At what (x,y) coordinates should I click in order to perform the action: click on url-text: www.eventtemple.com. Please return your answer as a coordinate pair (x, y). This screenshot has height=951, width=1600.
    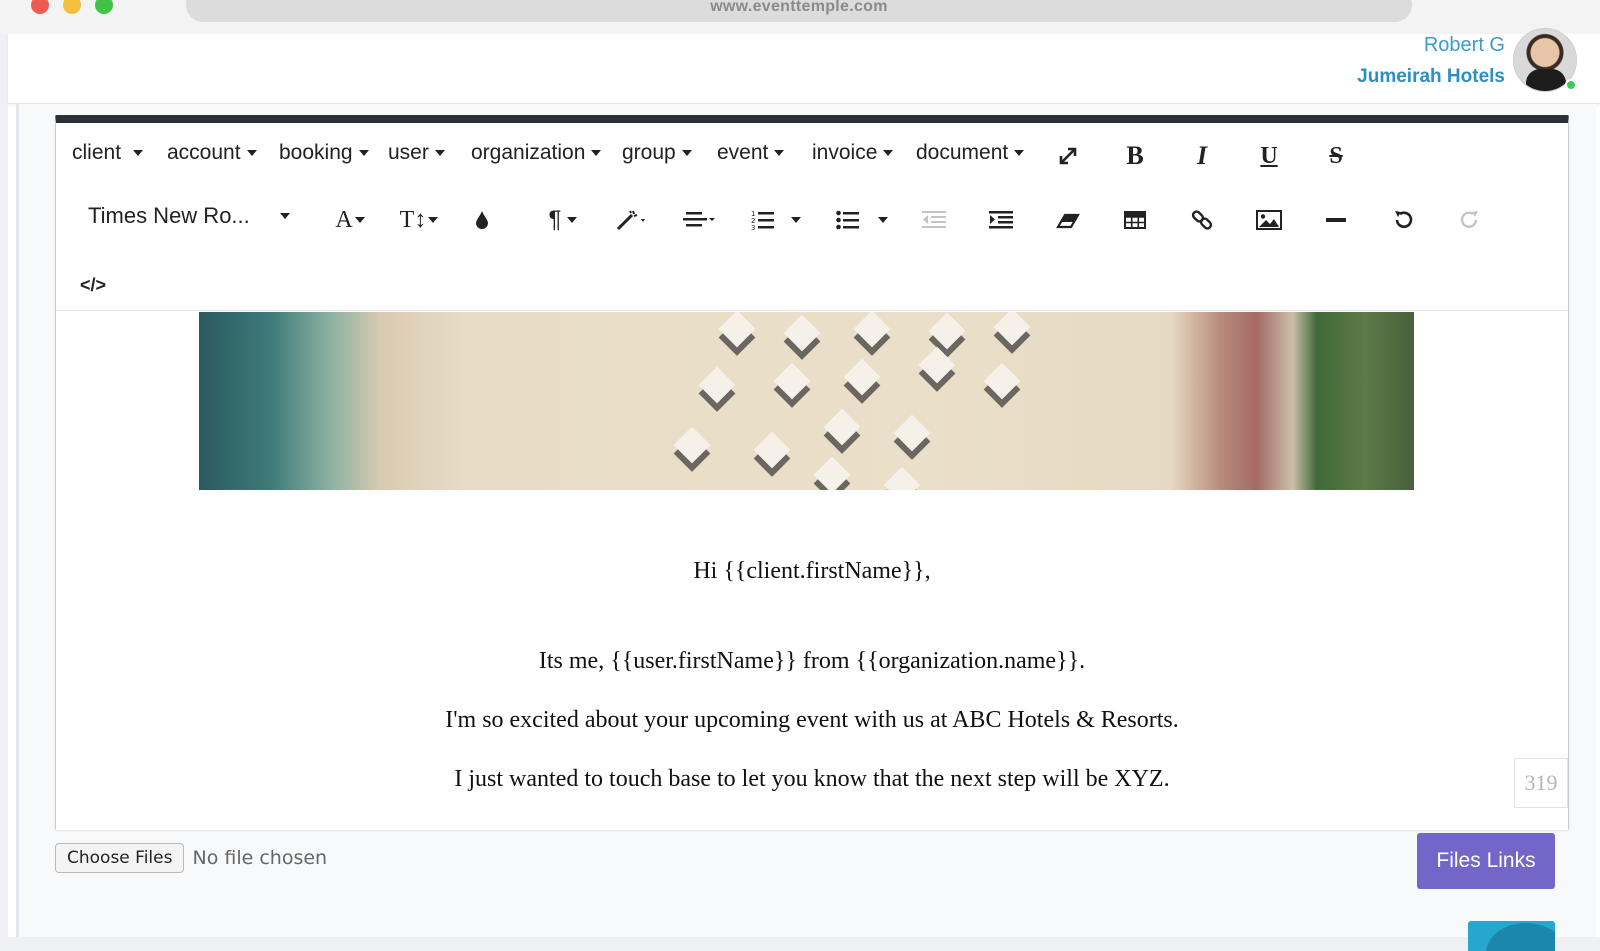
    Looking at the image, I should click on (799, 7).